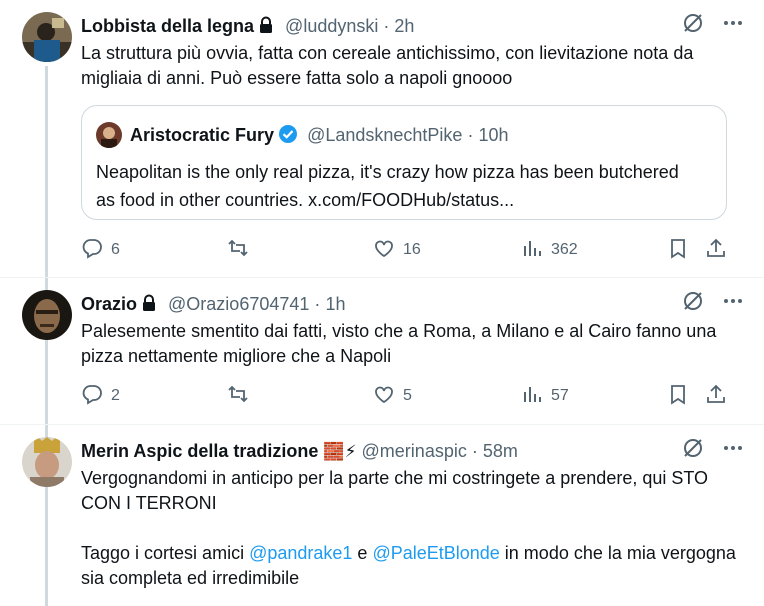  I want to click on display-name: Orazio, so click(109, 304).